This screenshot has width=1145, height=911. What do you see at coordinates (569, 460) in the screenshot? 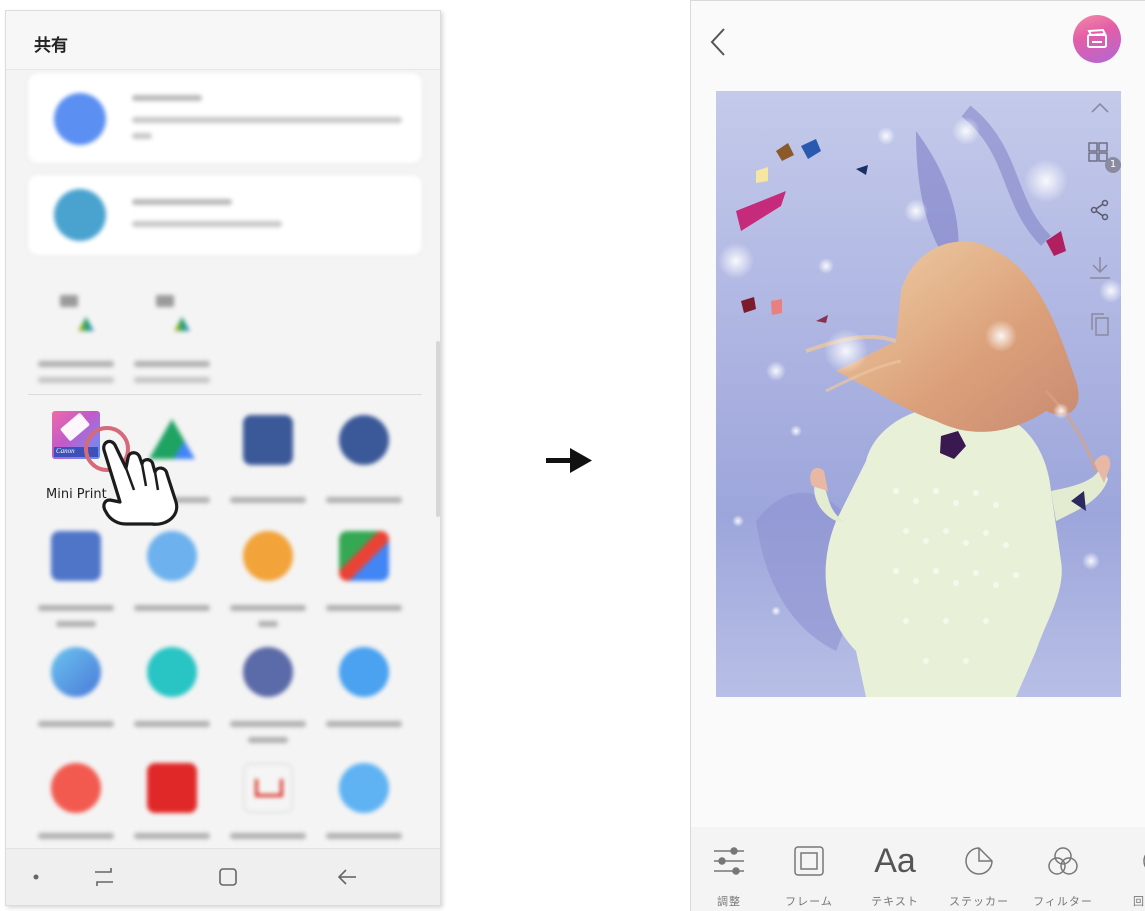
I see `transition-arrow-icon` at bounding box center [569, 460].